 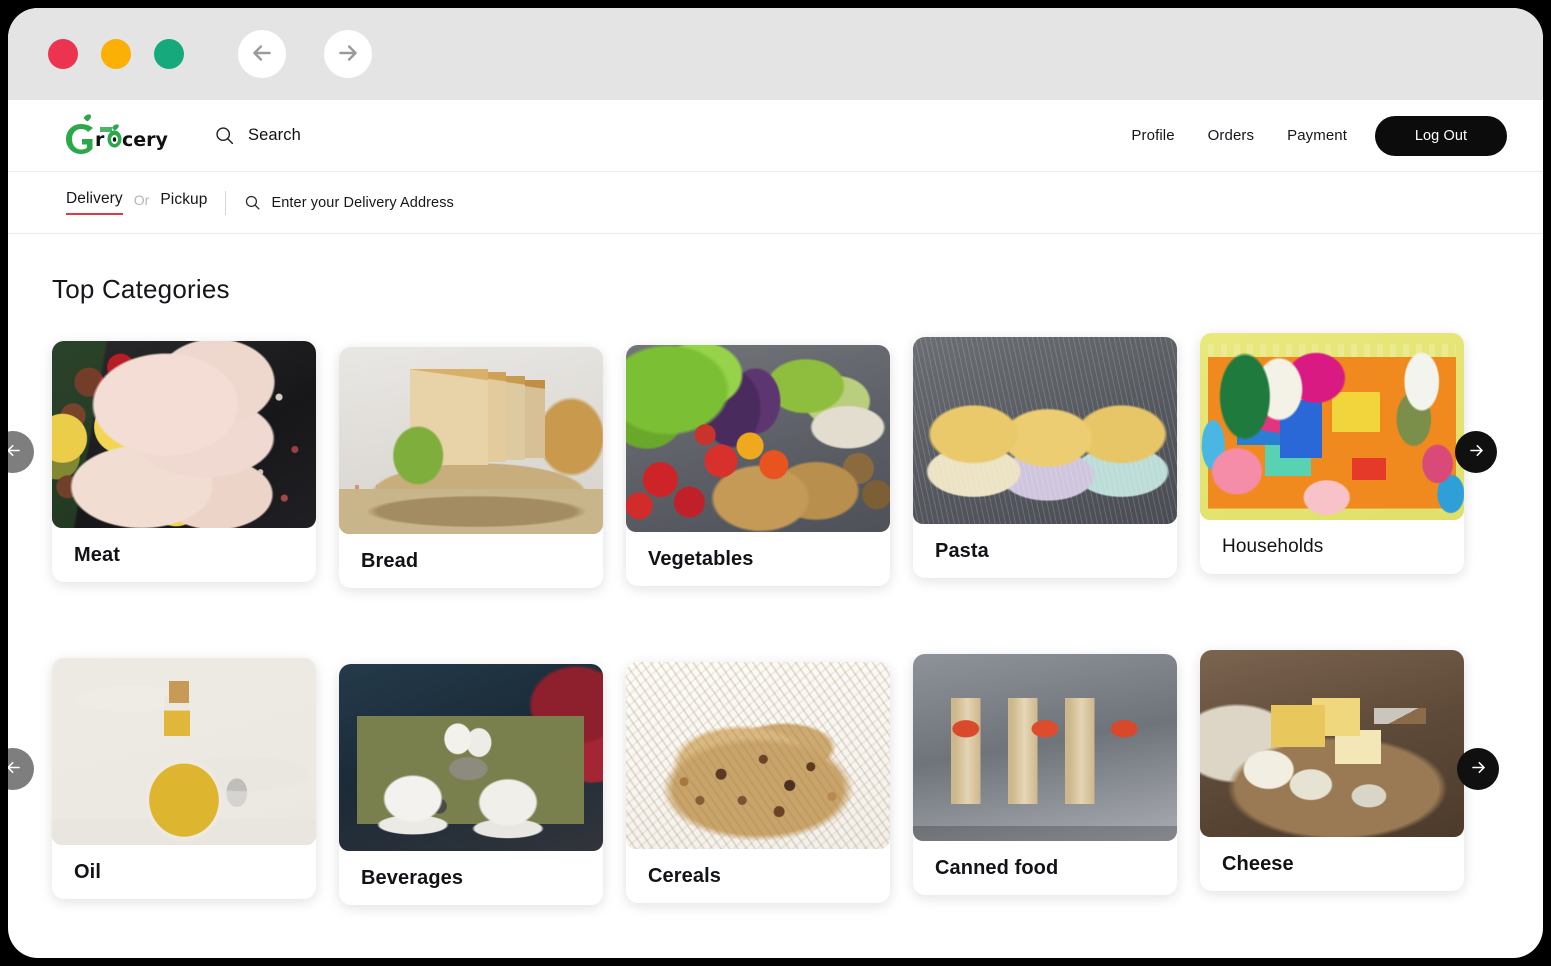 What do you see at coordinates (758, 755) in the screenshot?
I see `category-image-cereals` at bounding box center [758, 755].